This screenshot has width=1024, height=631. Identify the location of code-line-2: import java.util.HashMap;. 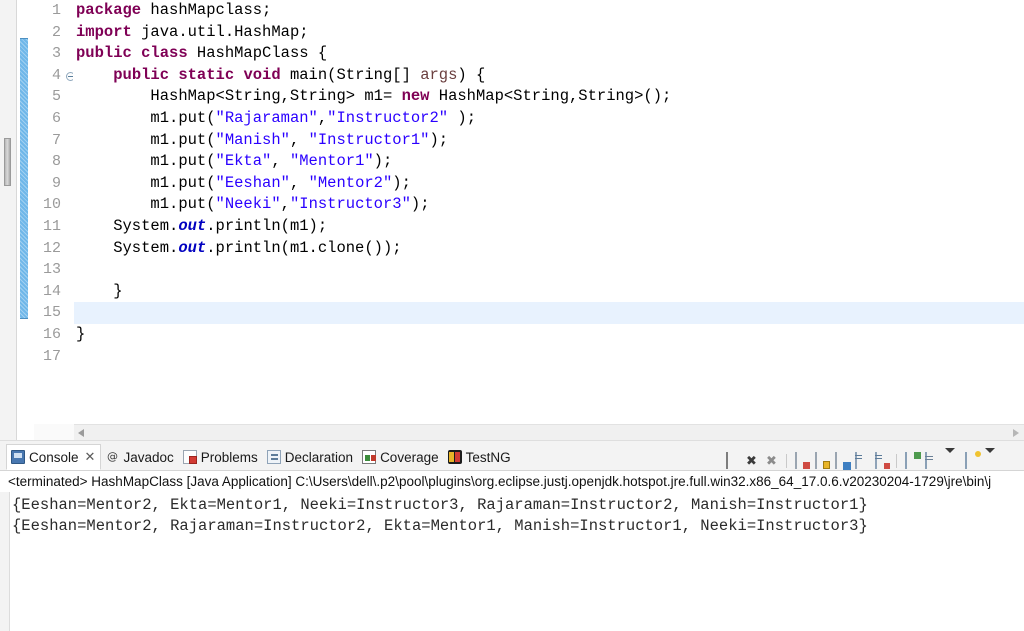
(549, 33).